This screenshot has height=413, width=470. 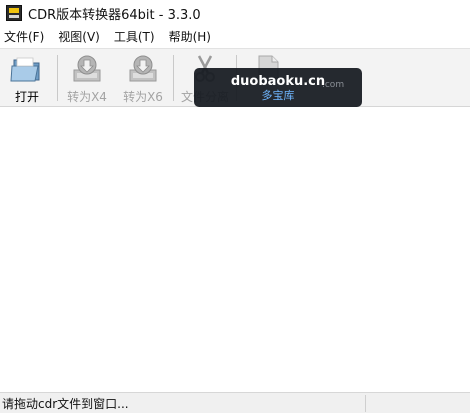 I want to click on title-bar: CDR版本转换器64bit - 3.3.0, so click(x=235, y=13).